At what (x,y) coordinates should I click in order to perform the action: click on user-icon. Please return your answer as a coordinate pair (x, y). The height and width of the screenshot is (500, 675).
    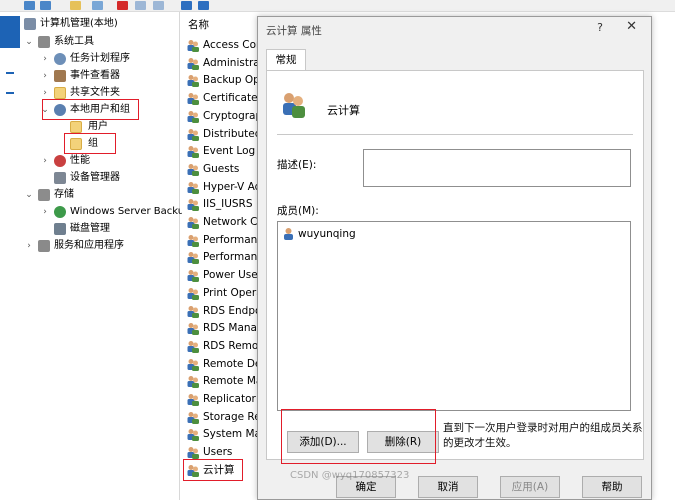
    Looking at the image, I should click on (288, 234).